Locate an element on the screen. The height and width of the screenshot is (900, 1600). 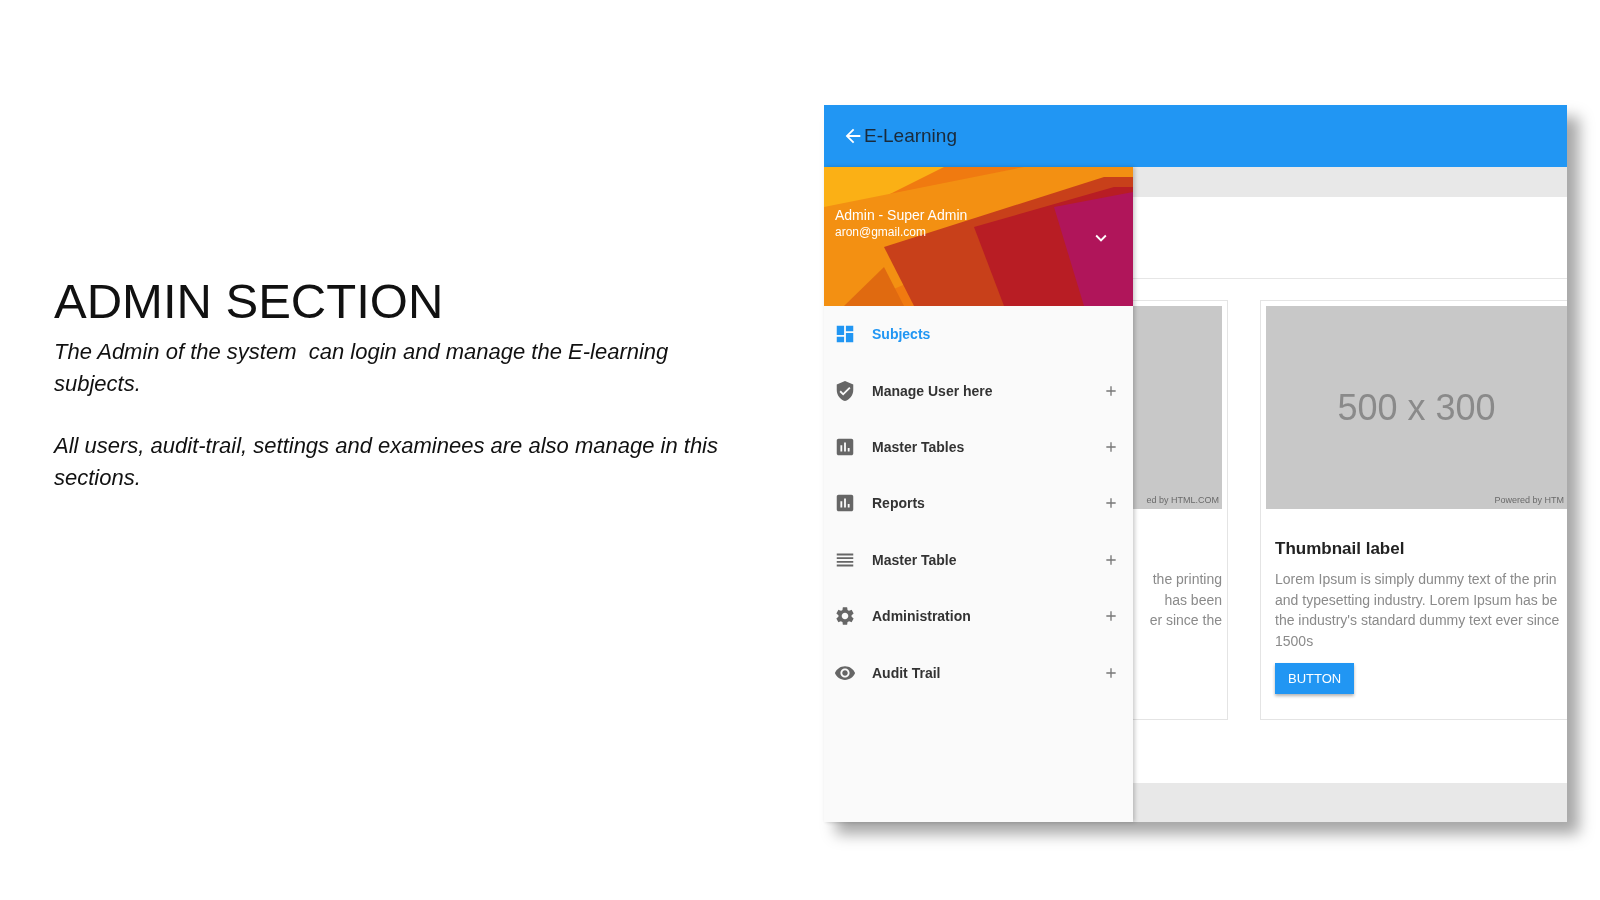
image-size-text: 500 x 300 is located at coordinates (1416, 407).